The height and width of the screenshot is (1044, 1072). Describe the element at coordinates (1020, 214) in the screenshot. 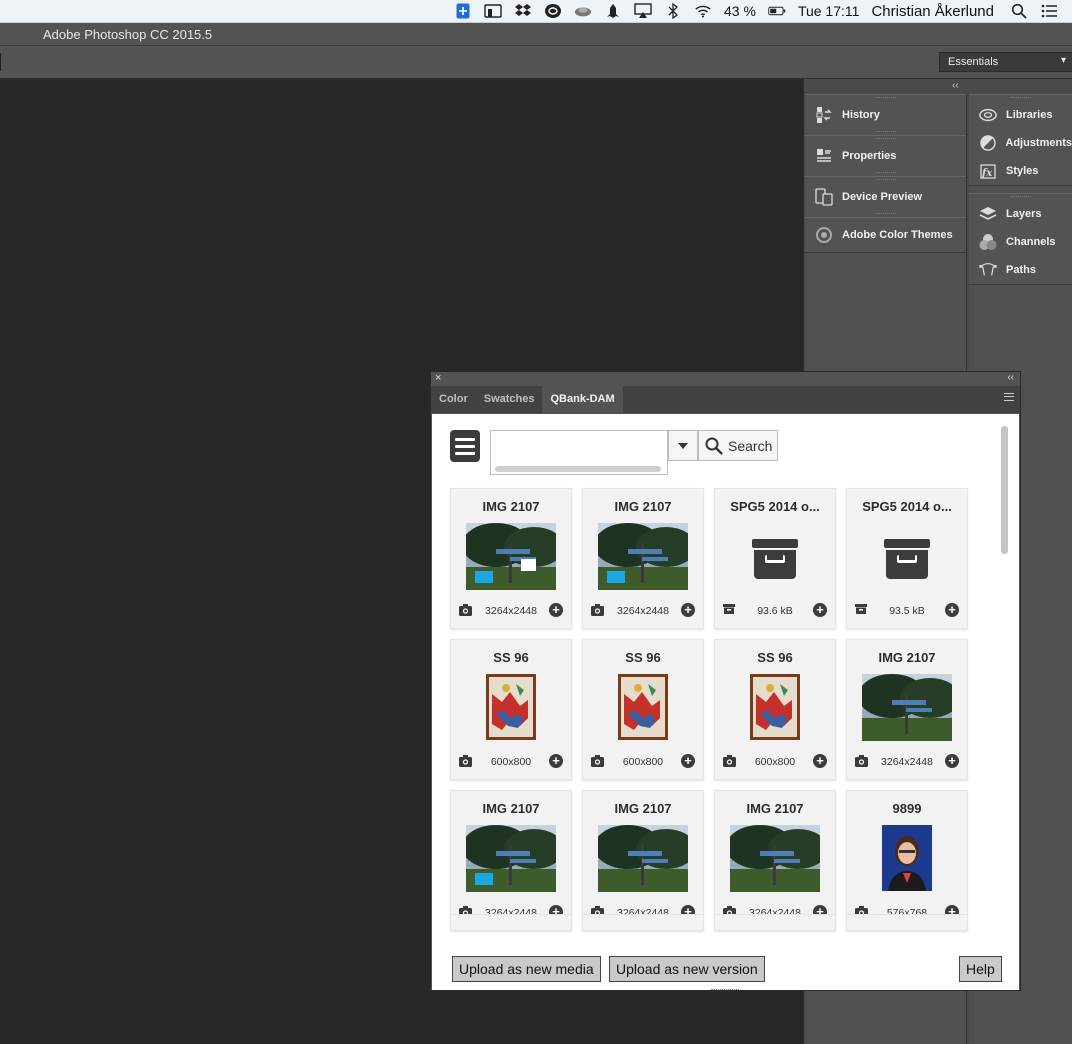

I see `dock-item-layers: Layers` at that location.